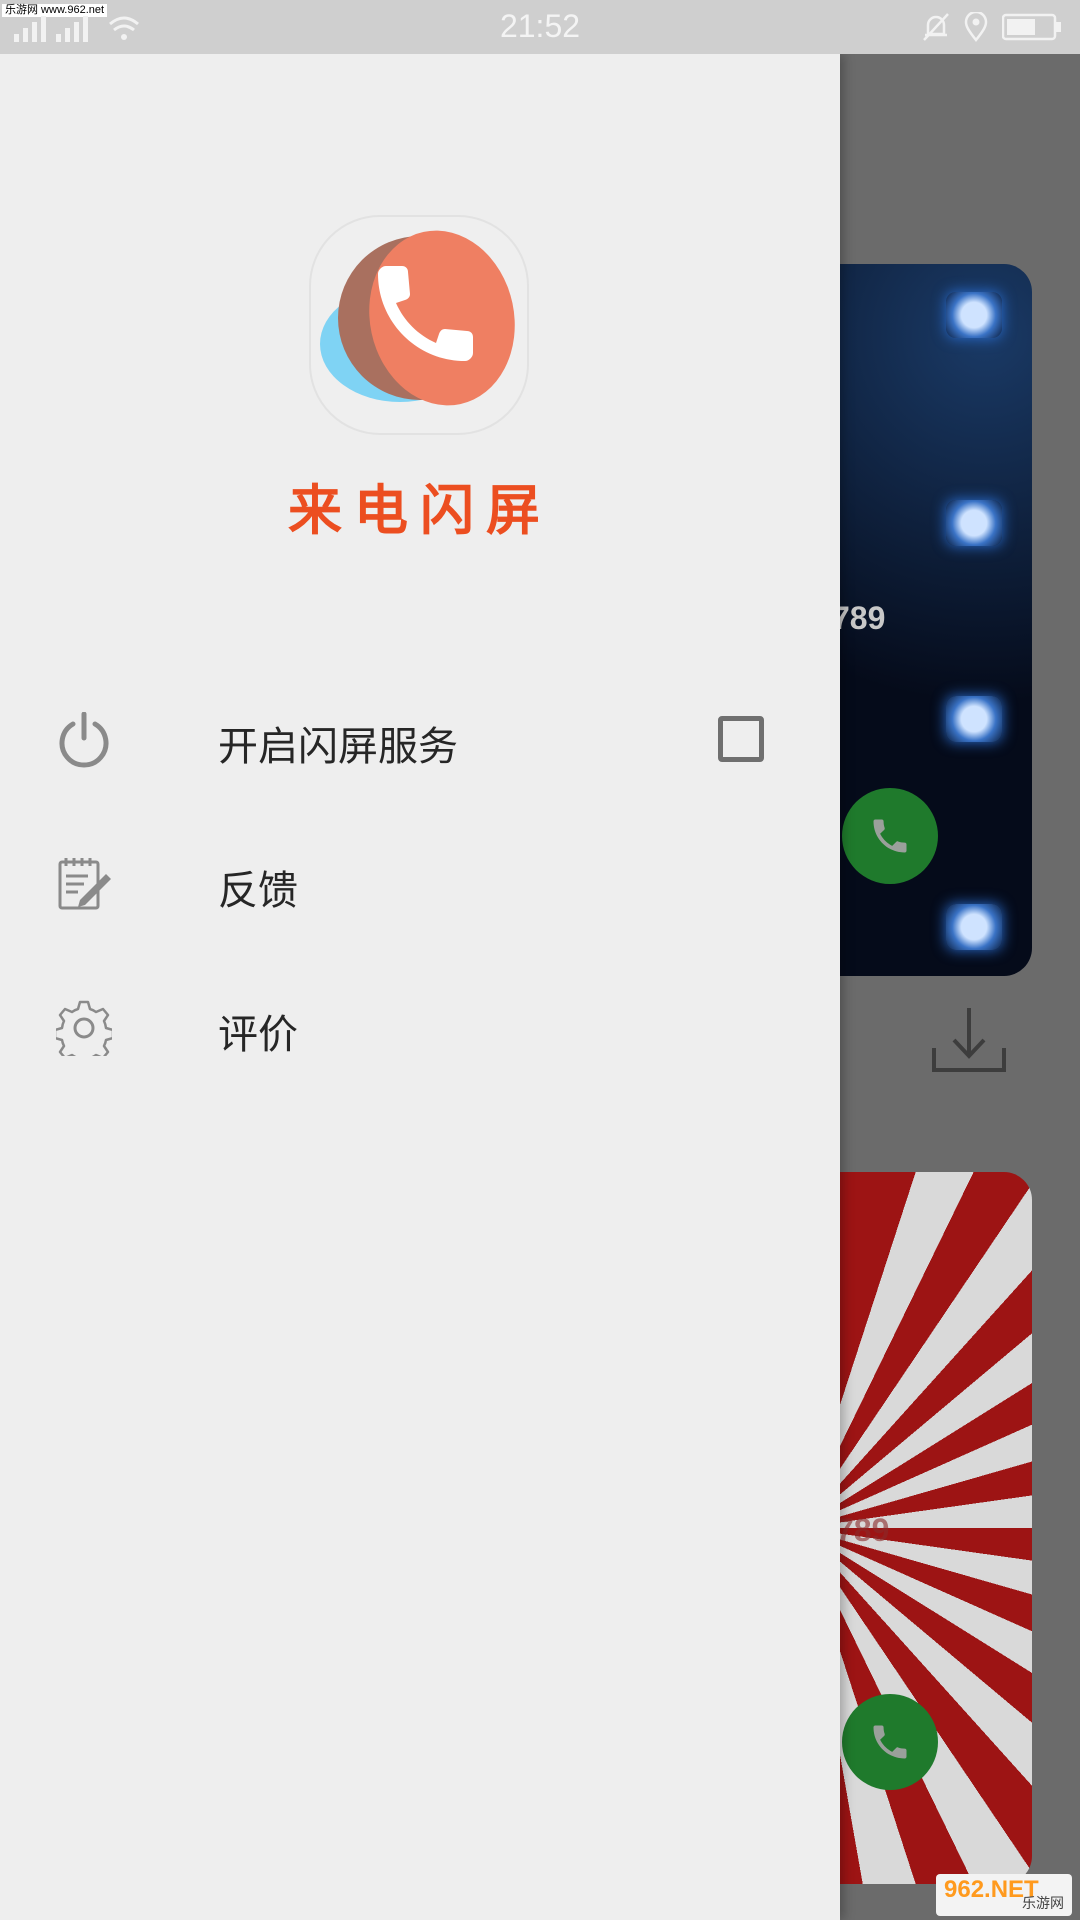 The width and height of the screenshot is (1080, 1920). What do you see at coordinates (84, 884) in the screenshot?
I see `edit-note-icon` at bounding box center [84, 884].